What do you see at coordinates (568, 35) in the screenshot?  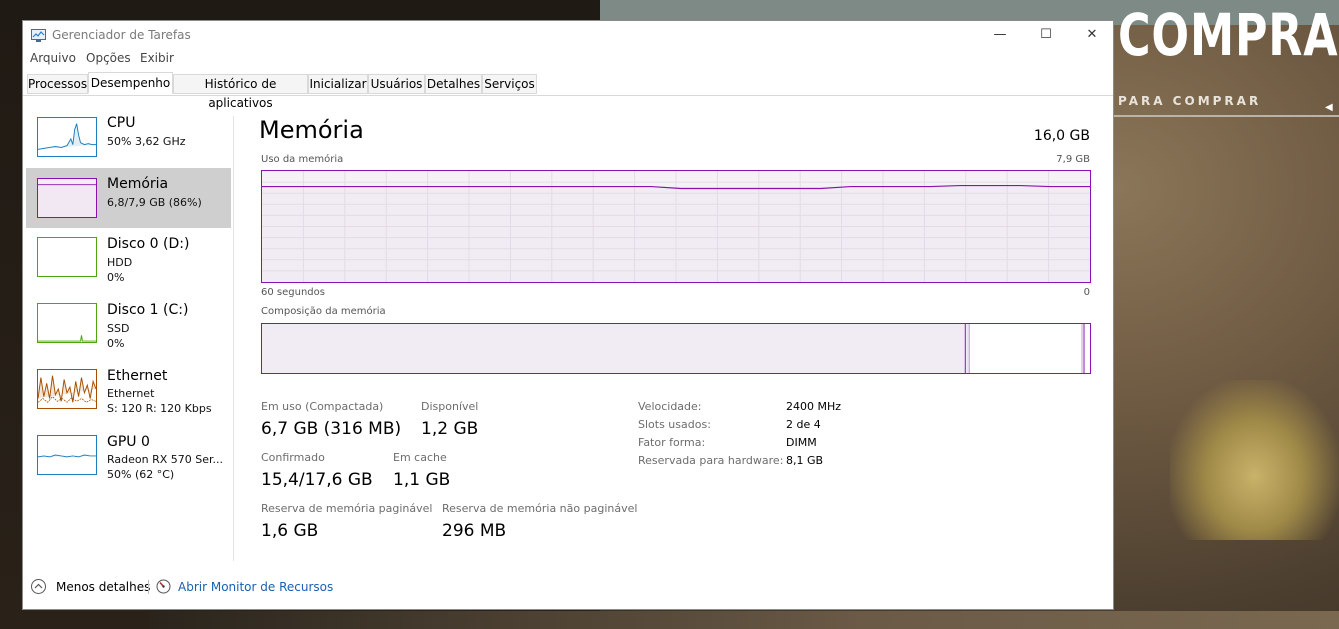 I see `title-bar: Gerenciador de Tarefas — ☐ ✕` at bounding box center [568, 35].